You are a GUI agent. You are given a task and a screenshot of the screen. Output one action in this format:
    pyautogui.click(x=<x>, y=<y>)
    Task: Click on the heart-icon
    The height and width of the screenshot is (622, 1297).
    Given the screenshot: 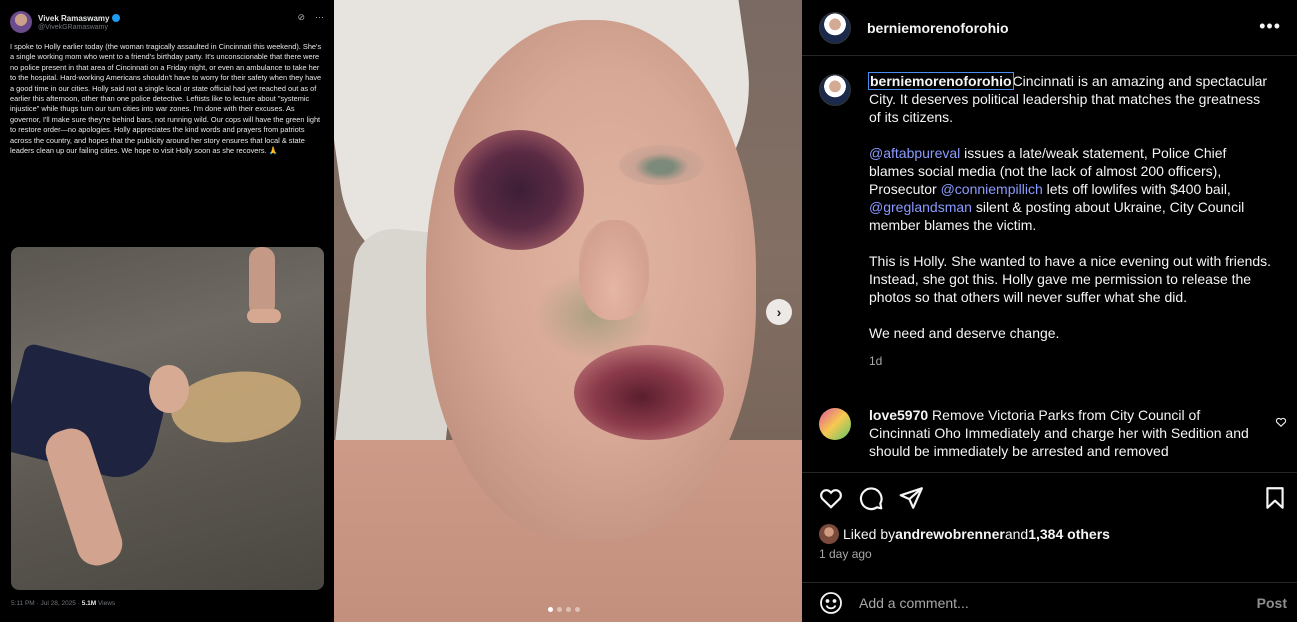 What is the action you would take?
    pyautogui.click(x=831, y=498)
    